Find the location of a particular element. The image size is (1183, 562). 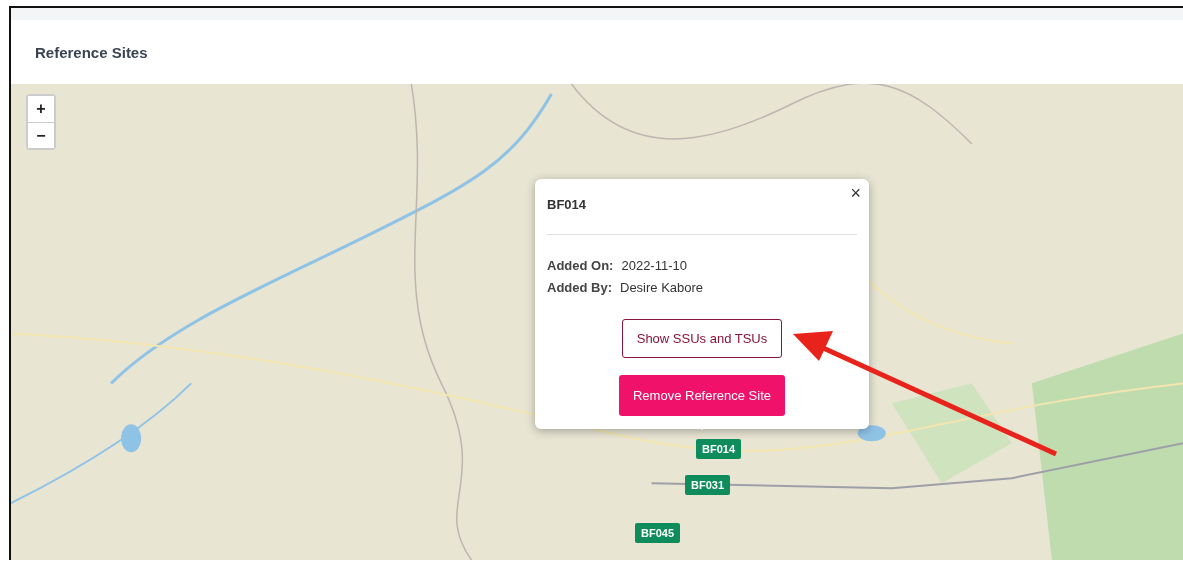

card-title: Reference Sites is located at coordinates (91, 52).